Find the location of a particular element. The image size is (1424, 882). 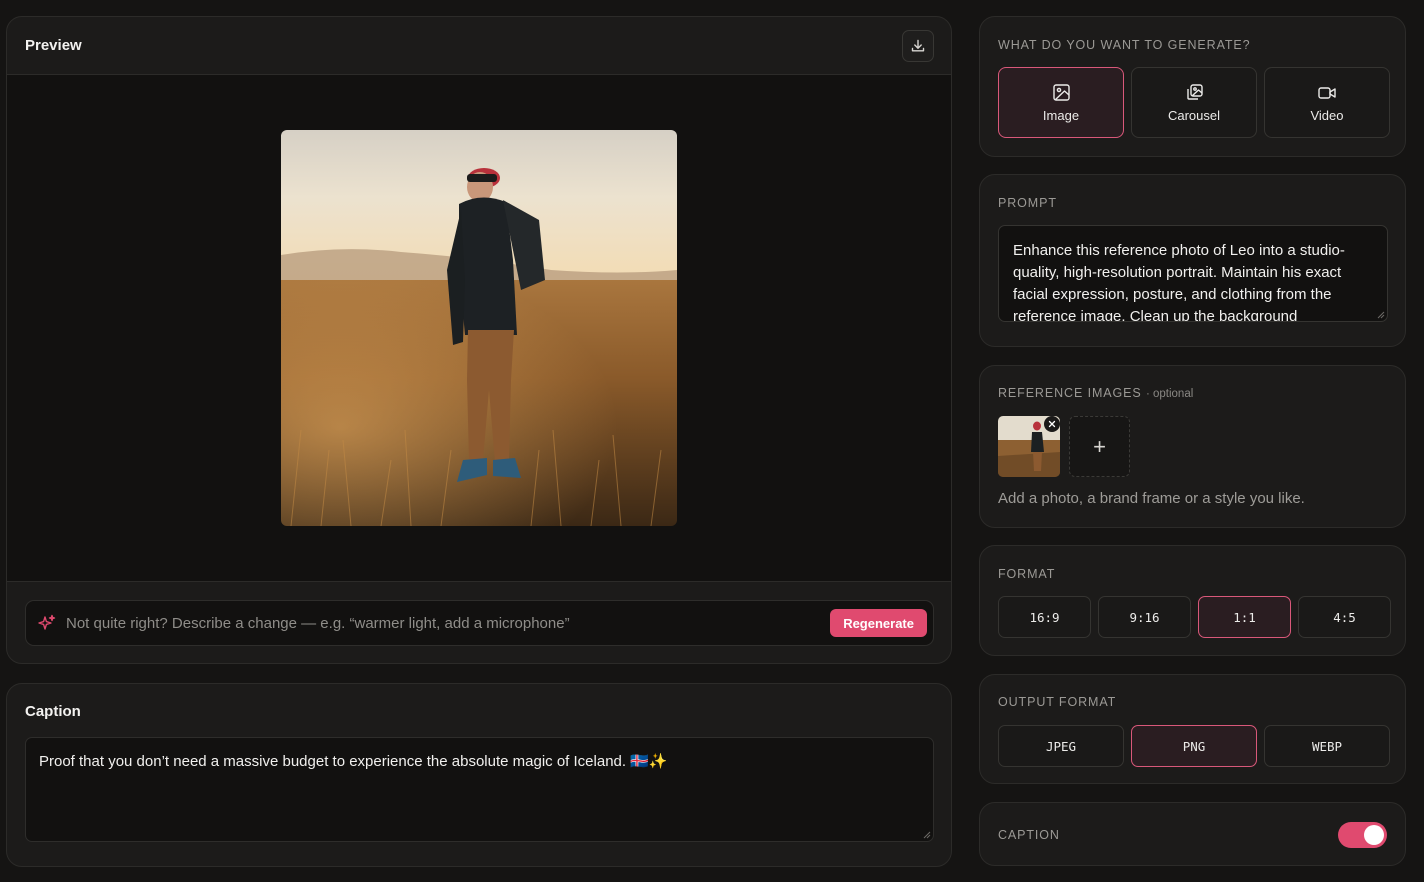

generate-option-video: Video is located at coordinates (1327, 102).